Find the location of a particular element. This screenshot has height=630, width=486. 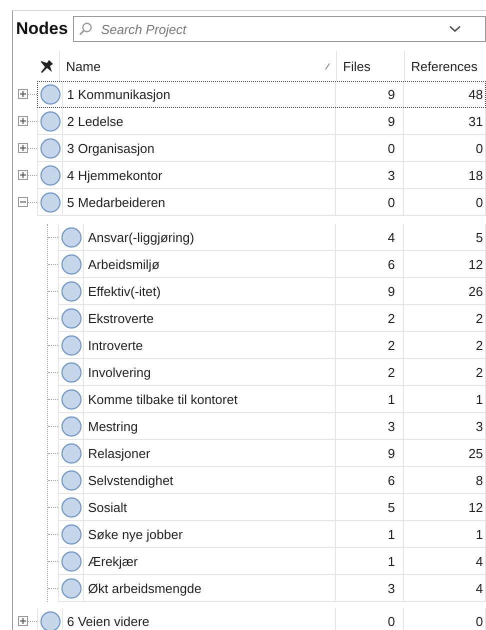

node-row: Selvstendighet 6 8 is located at coordinates (272, 480).